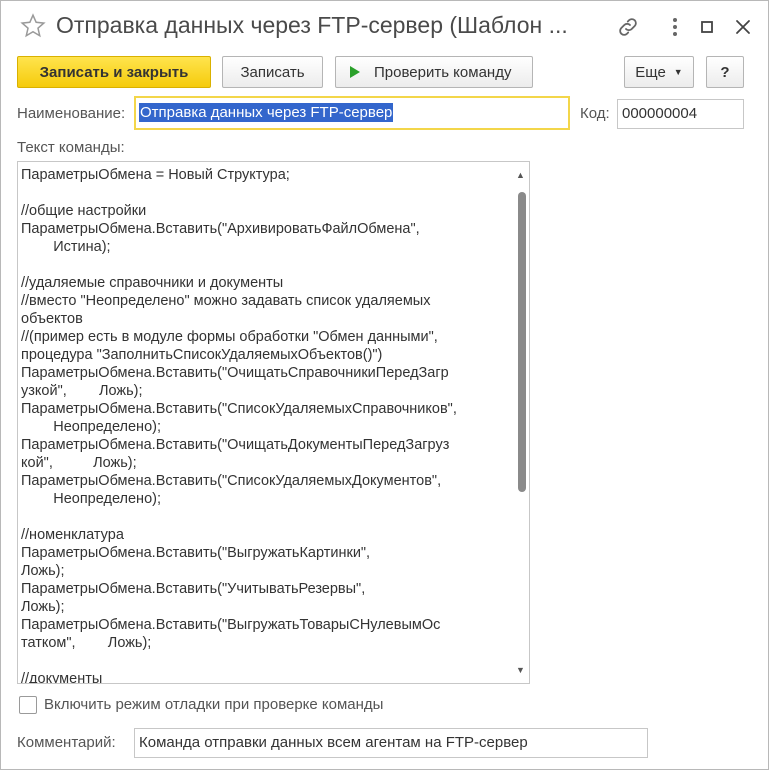 The width and height of the screenshot is (769, 770). I want to click on save-label: Записать, so click(272, 72).